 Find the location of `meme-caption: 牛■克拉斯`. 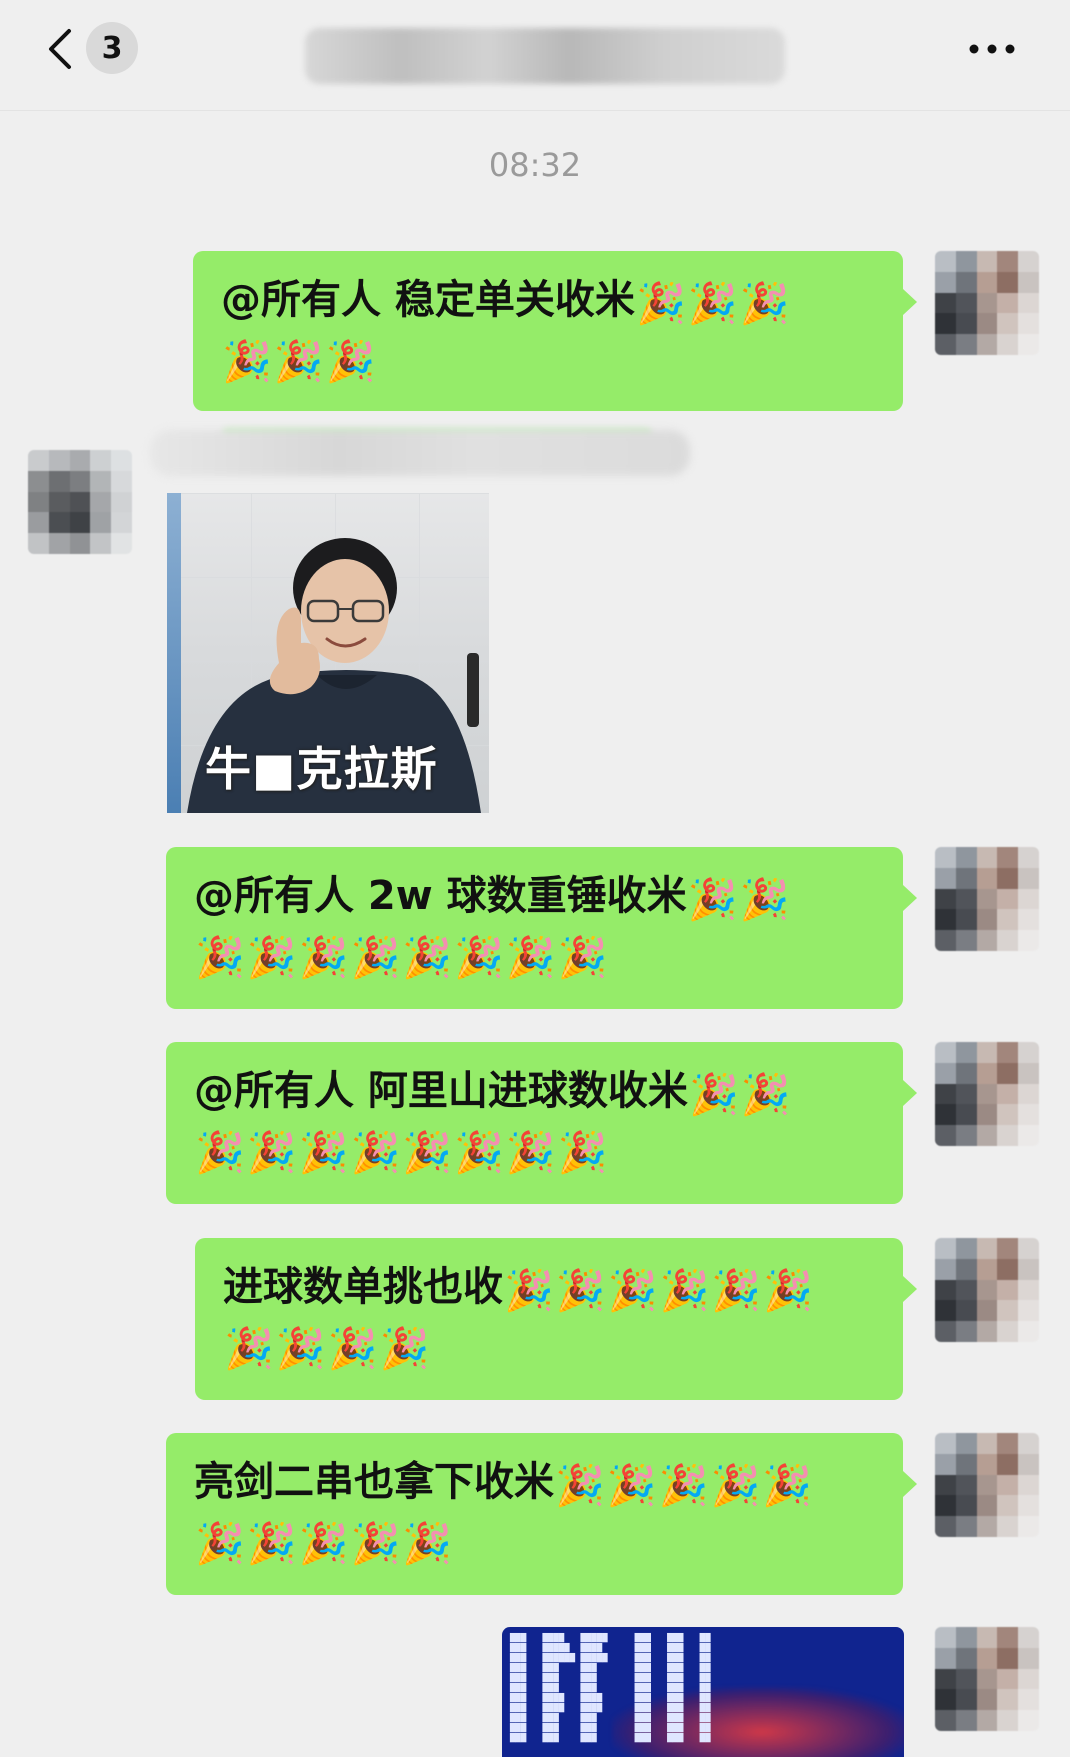

meme-caption: 牛■克拉斯 is located at coordinates (321, 769).